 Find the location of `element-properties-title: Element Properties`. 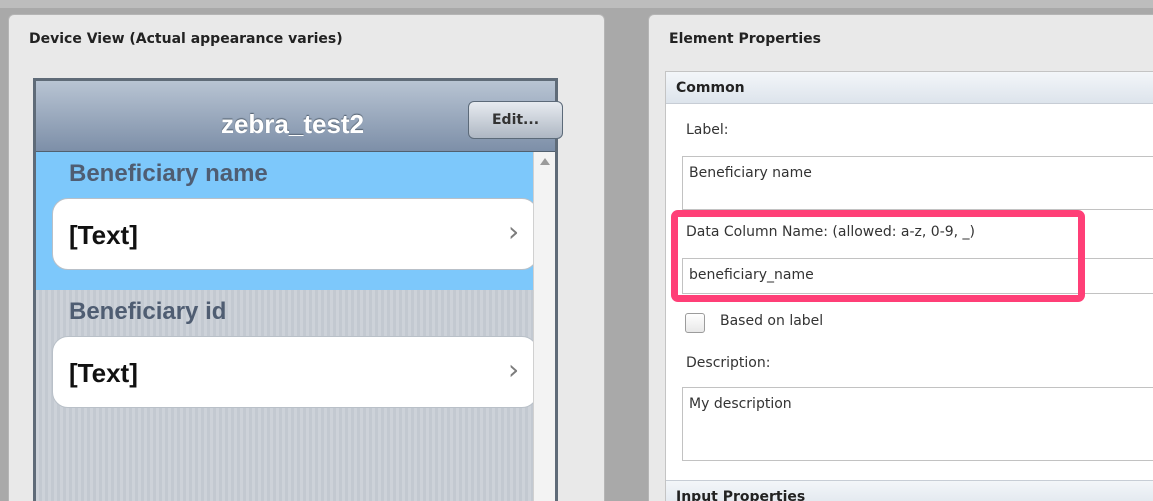

element-properties-title: Element Properties is located at coordinates (745, 39).